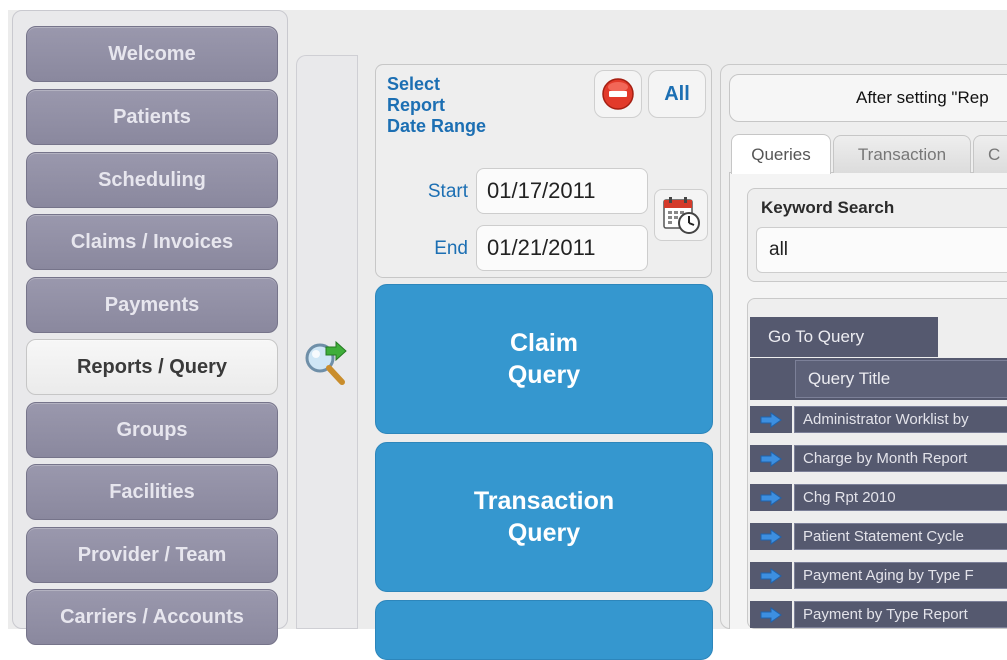 This screenshot has width=1007, height=660. I want to click on nav-carriers-accounts: Carriers / Accounts, so click(152, 617).